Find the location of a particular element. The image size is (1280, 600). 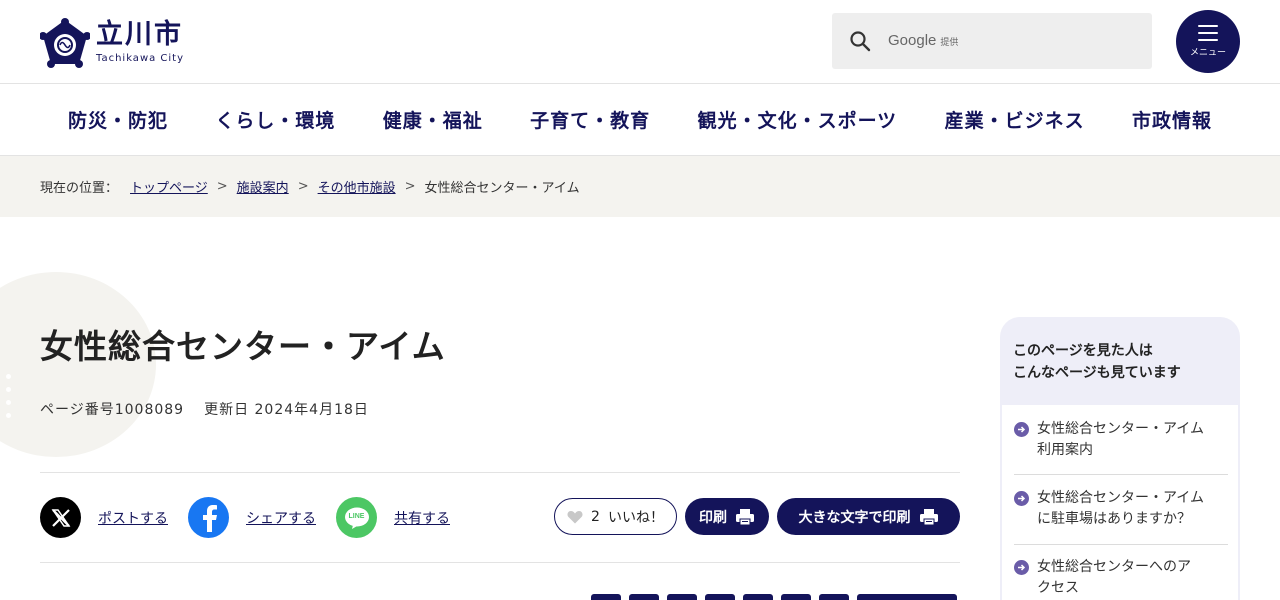

breadcrumb-lead: 現在の位置： is located at coordinates (79, 188).